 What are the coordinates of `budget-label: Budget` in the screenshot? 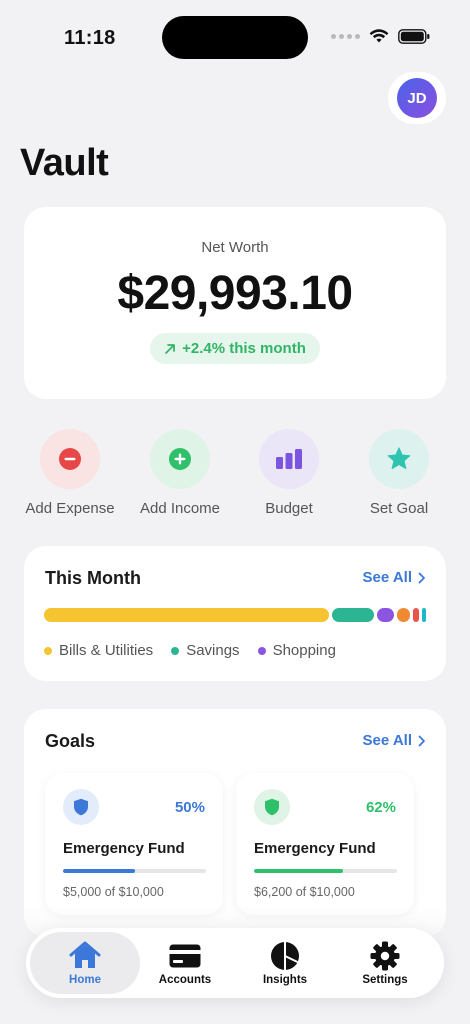 It's located at (289, 508).